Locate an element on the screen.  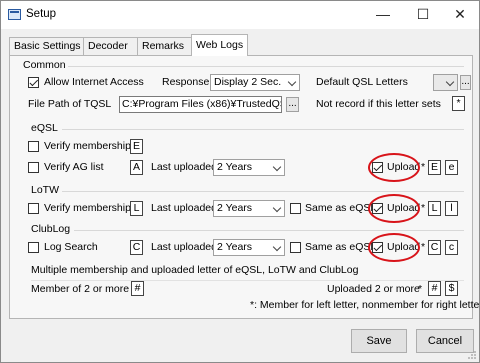
response-label: Response is located at coordinates (186, 82).